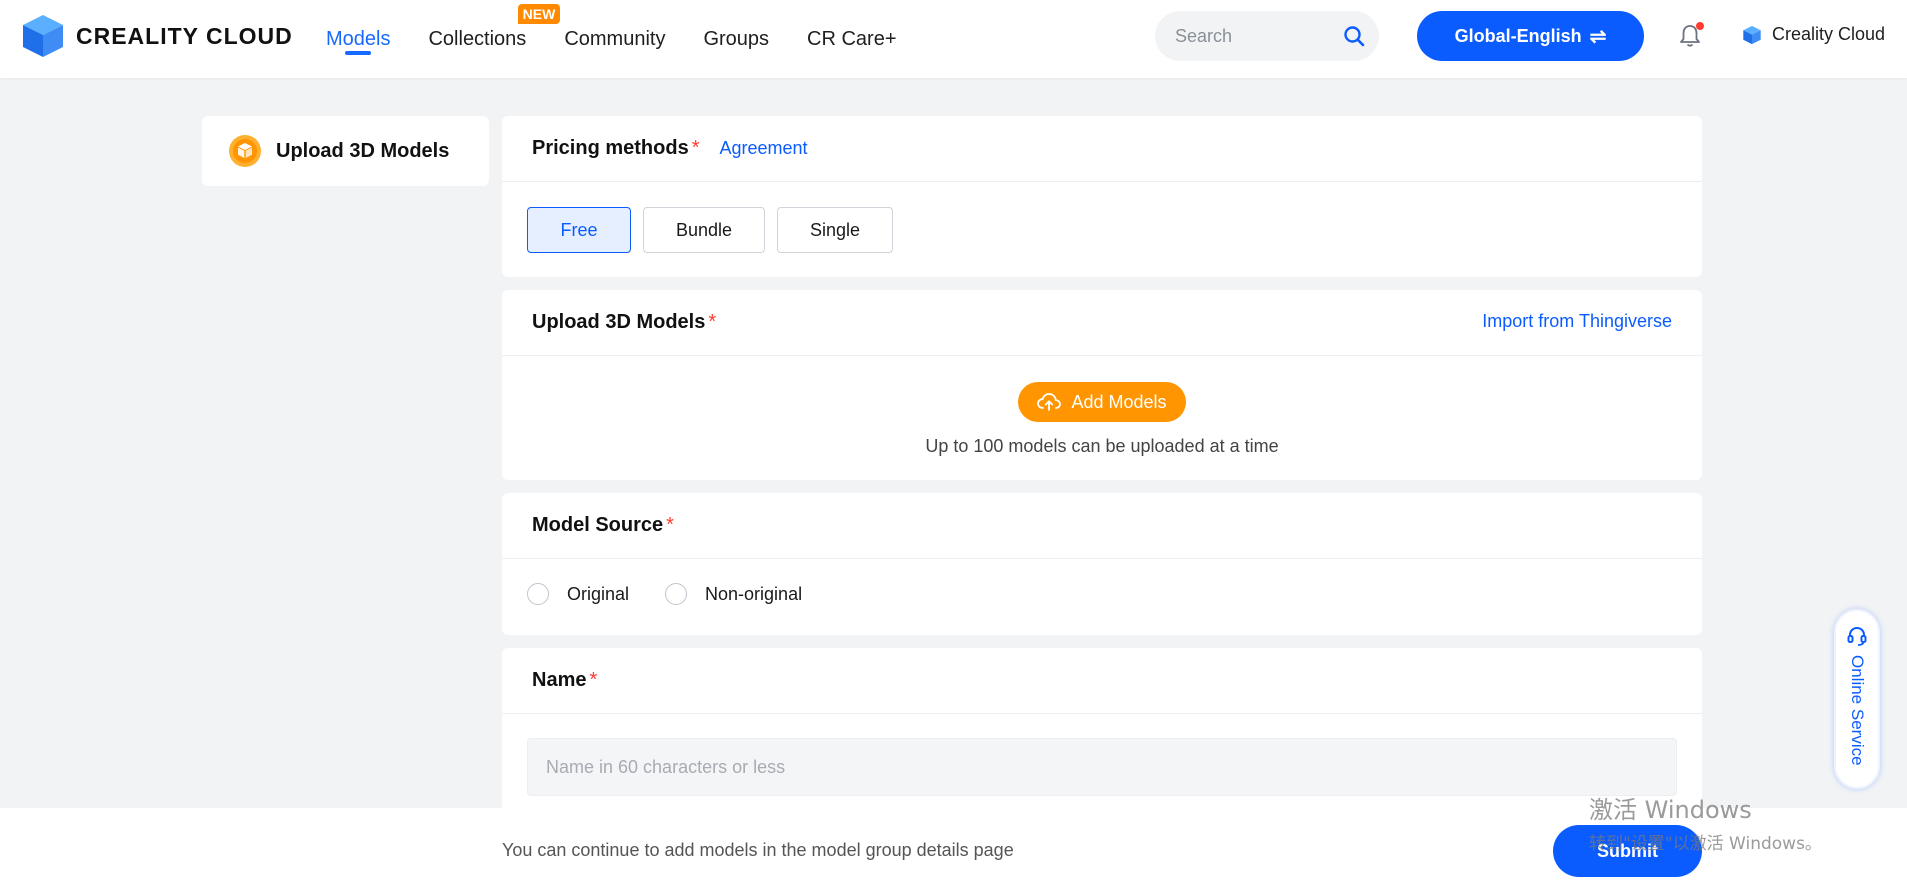 The image size is (1907, 880). I want to click on sidebar-item-upload-3d-models: Upload 3D Models, so click(345, 151).